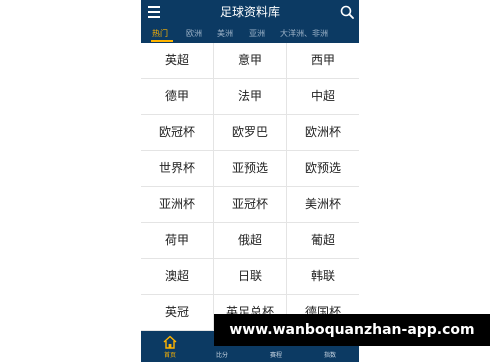 This screenshot has width=500, height=362. I want to click on league-cell: 欧预选, so click(323, 168).